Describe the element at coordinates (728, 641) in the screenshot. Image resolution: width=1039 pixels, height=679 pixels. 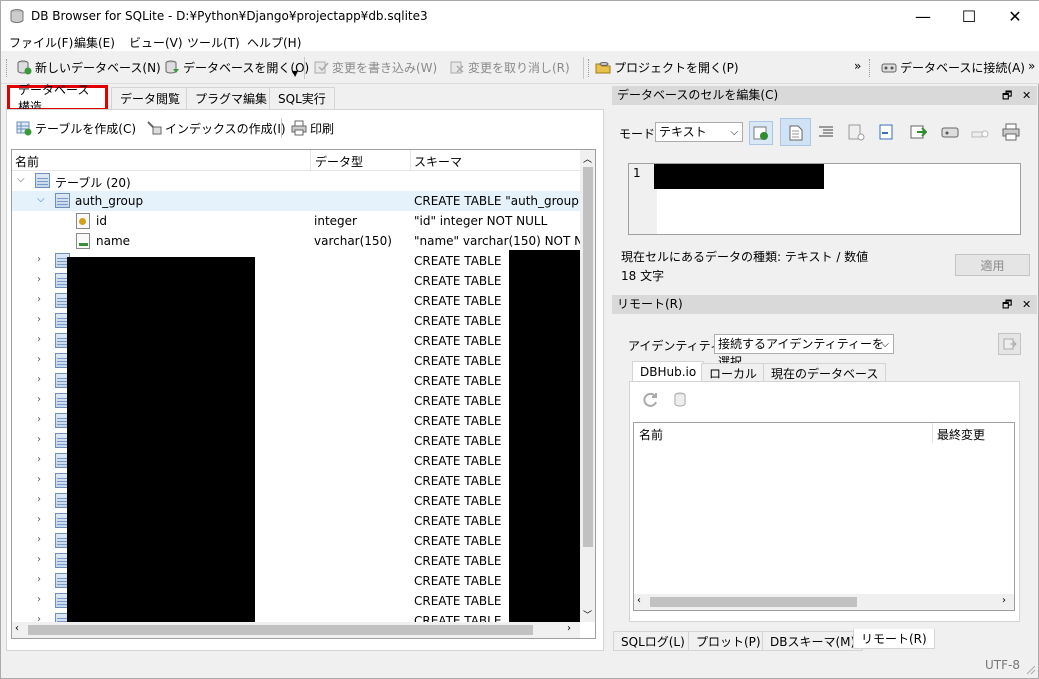
I see `tab-plot: プロット(P)` at that location.